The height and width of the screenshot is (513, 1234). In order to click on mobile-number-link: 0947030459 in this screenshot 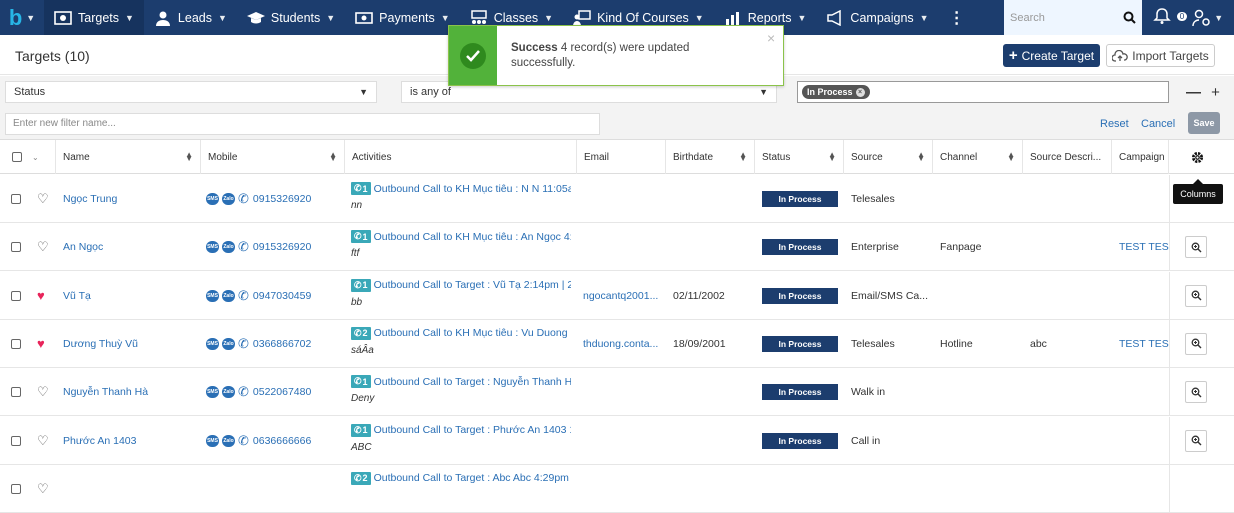, I will do `click(282, 296)`.